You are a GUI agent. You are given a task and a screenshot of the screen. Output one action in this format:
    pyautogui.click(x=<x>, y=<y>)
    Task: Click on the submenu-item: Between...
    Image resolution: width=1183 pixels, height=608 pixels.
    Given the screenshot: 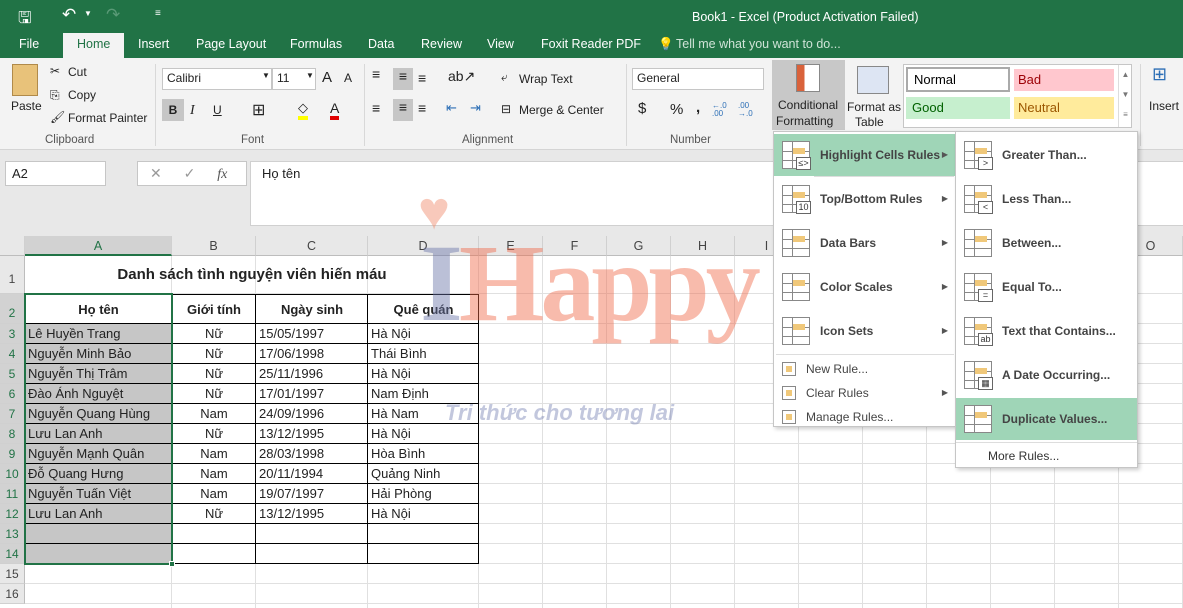 What is the action you would take?
    pyautogui.click(x=1046, y=243)
    